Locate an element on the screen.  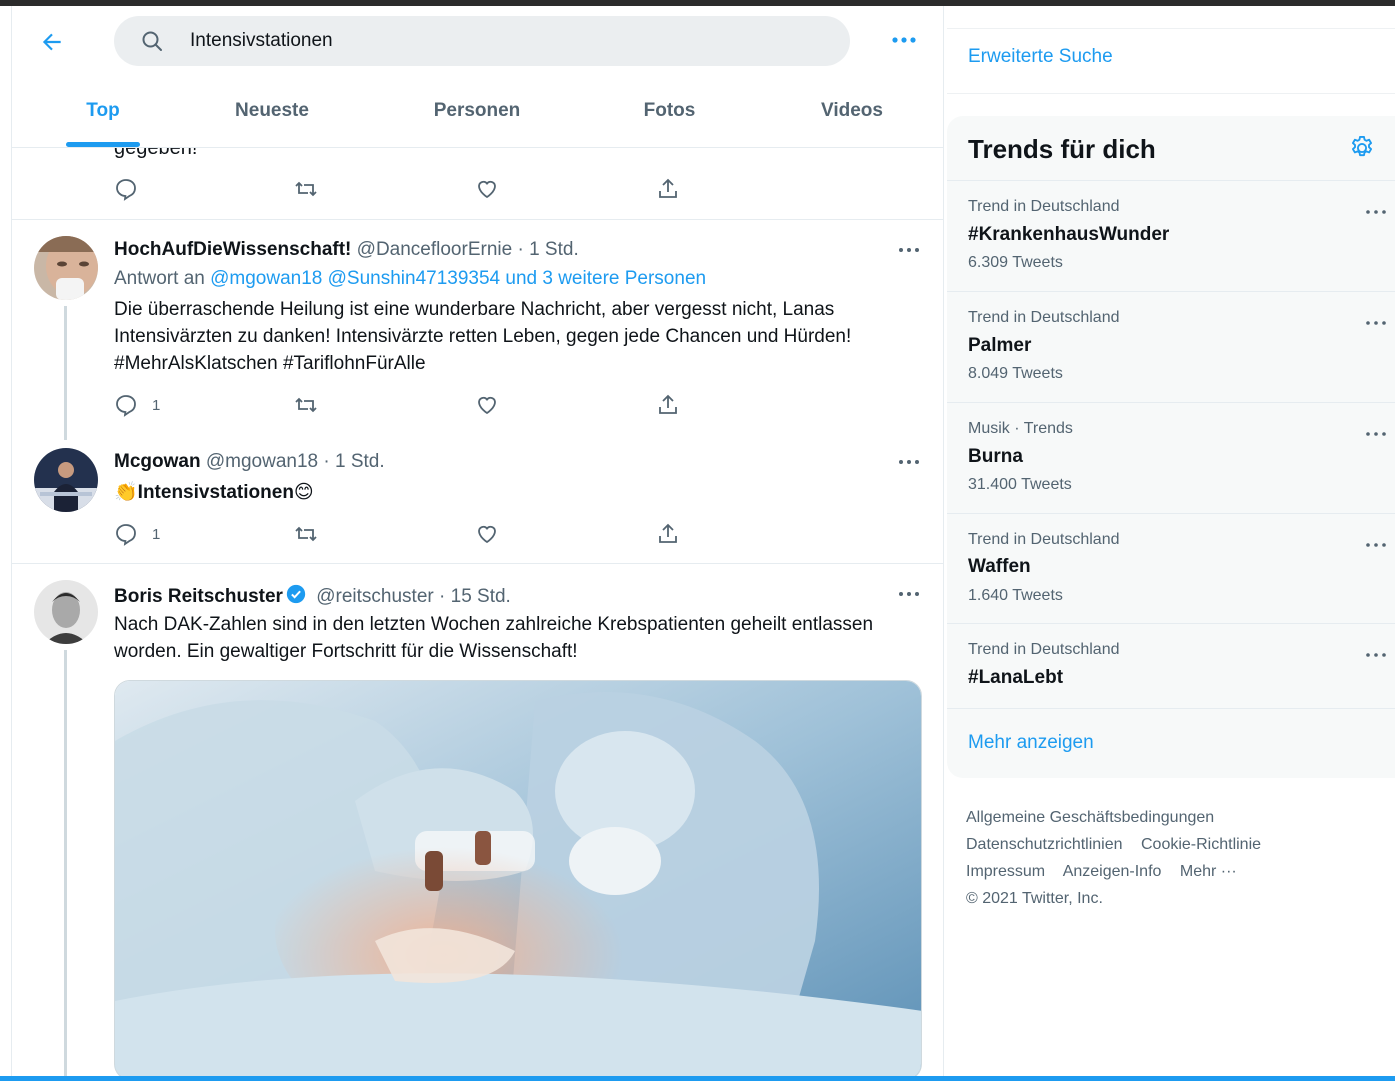
thread-line is located at coordinates (65, 863).